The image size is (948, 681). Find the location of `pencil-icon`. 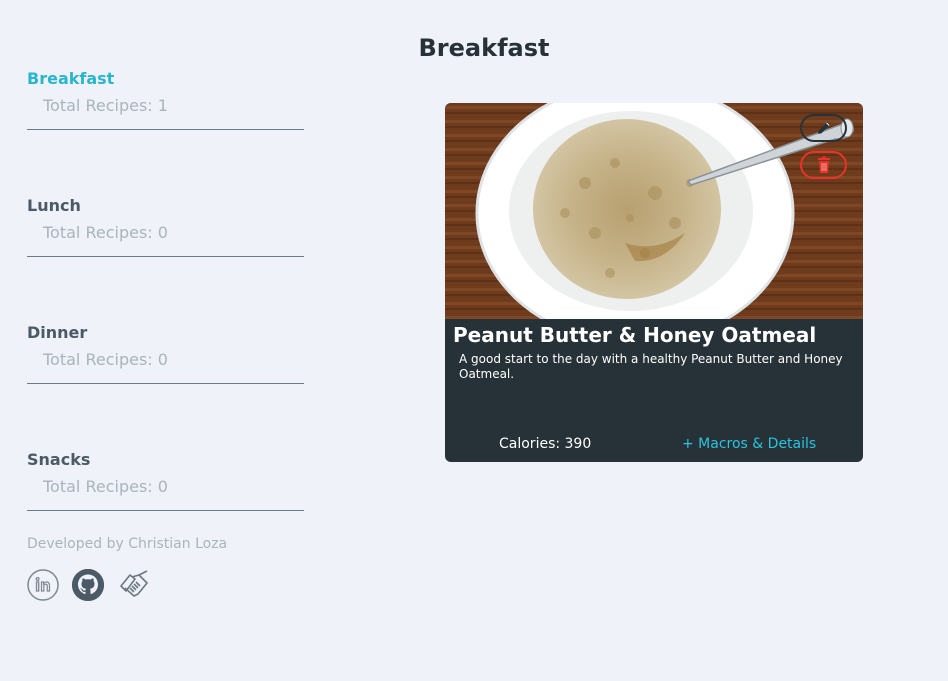

pencil-icon is located at coordinates (823, 127).